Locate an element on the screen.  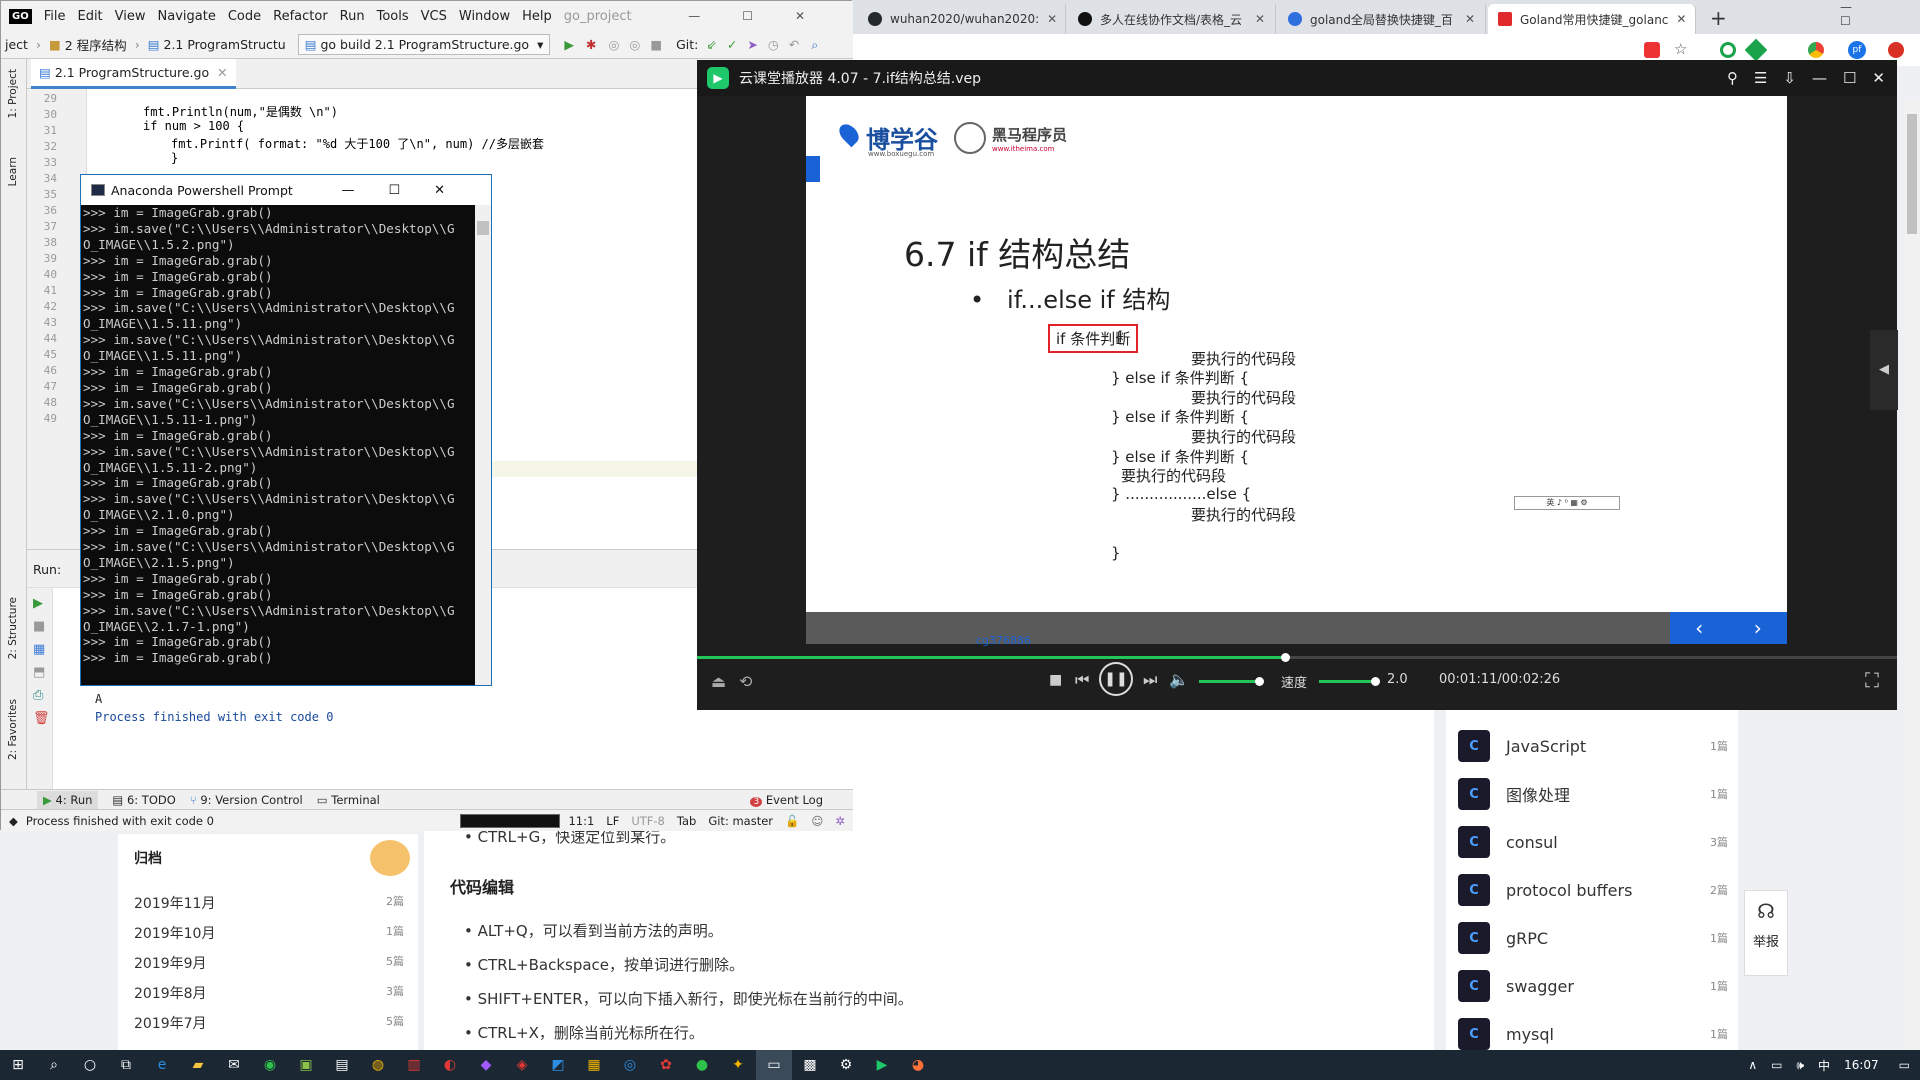
app-icon: ▥ is located at coordinates (414, 1065).